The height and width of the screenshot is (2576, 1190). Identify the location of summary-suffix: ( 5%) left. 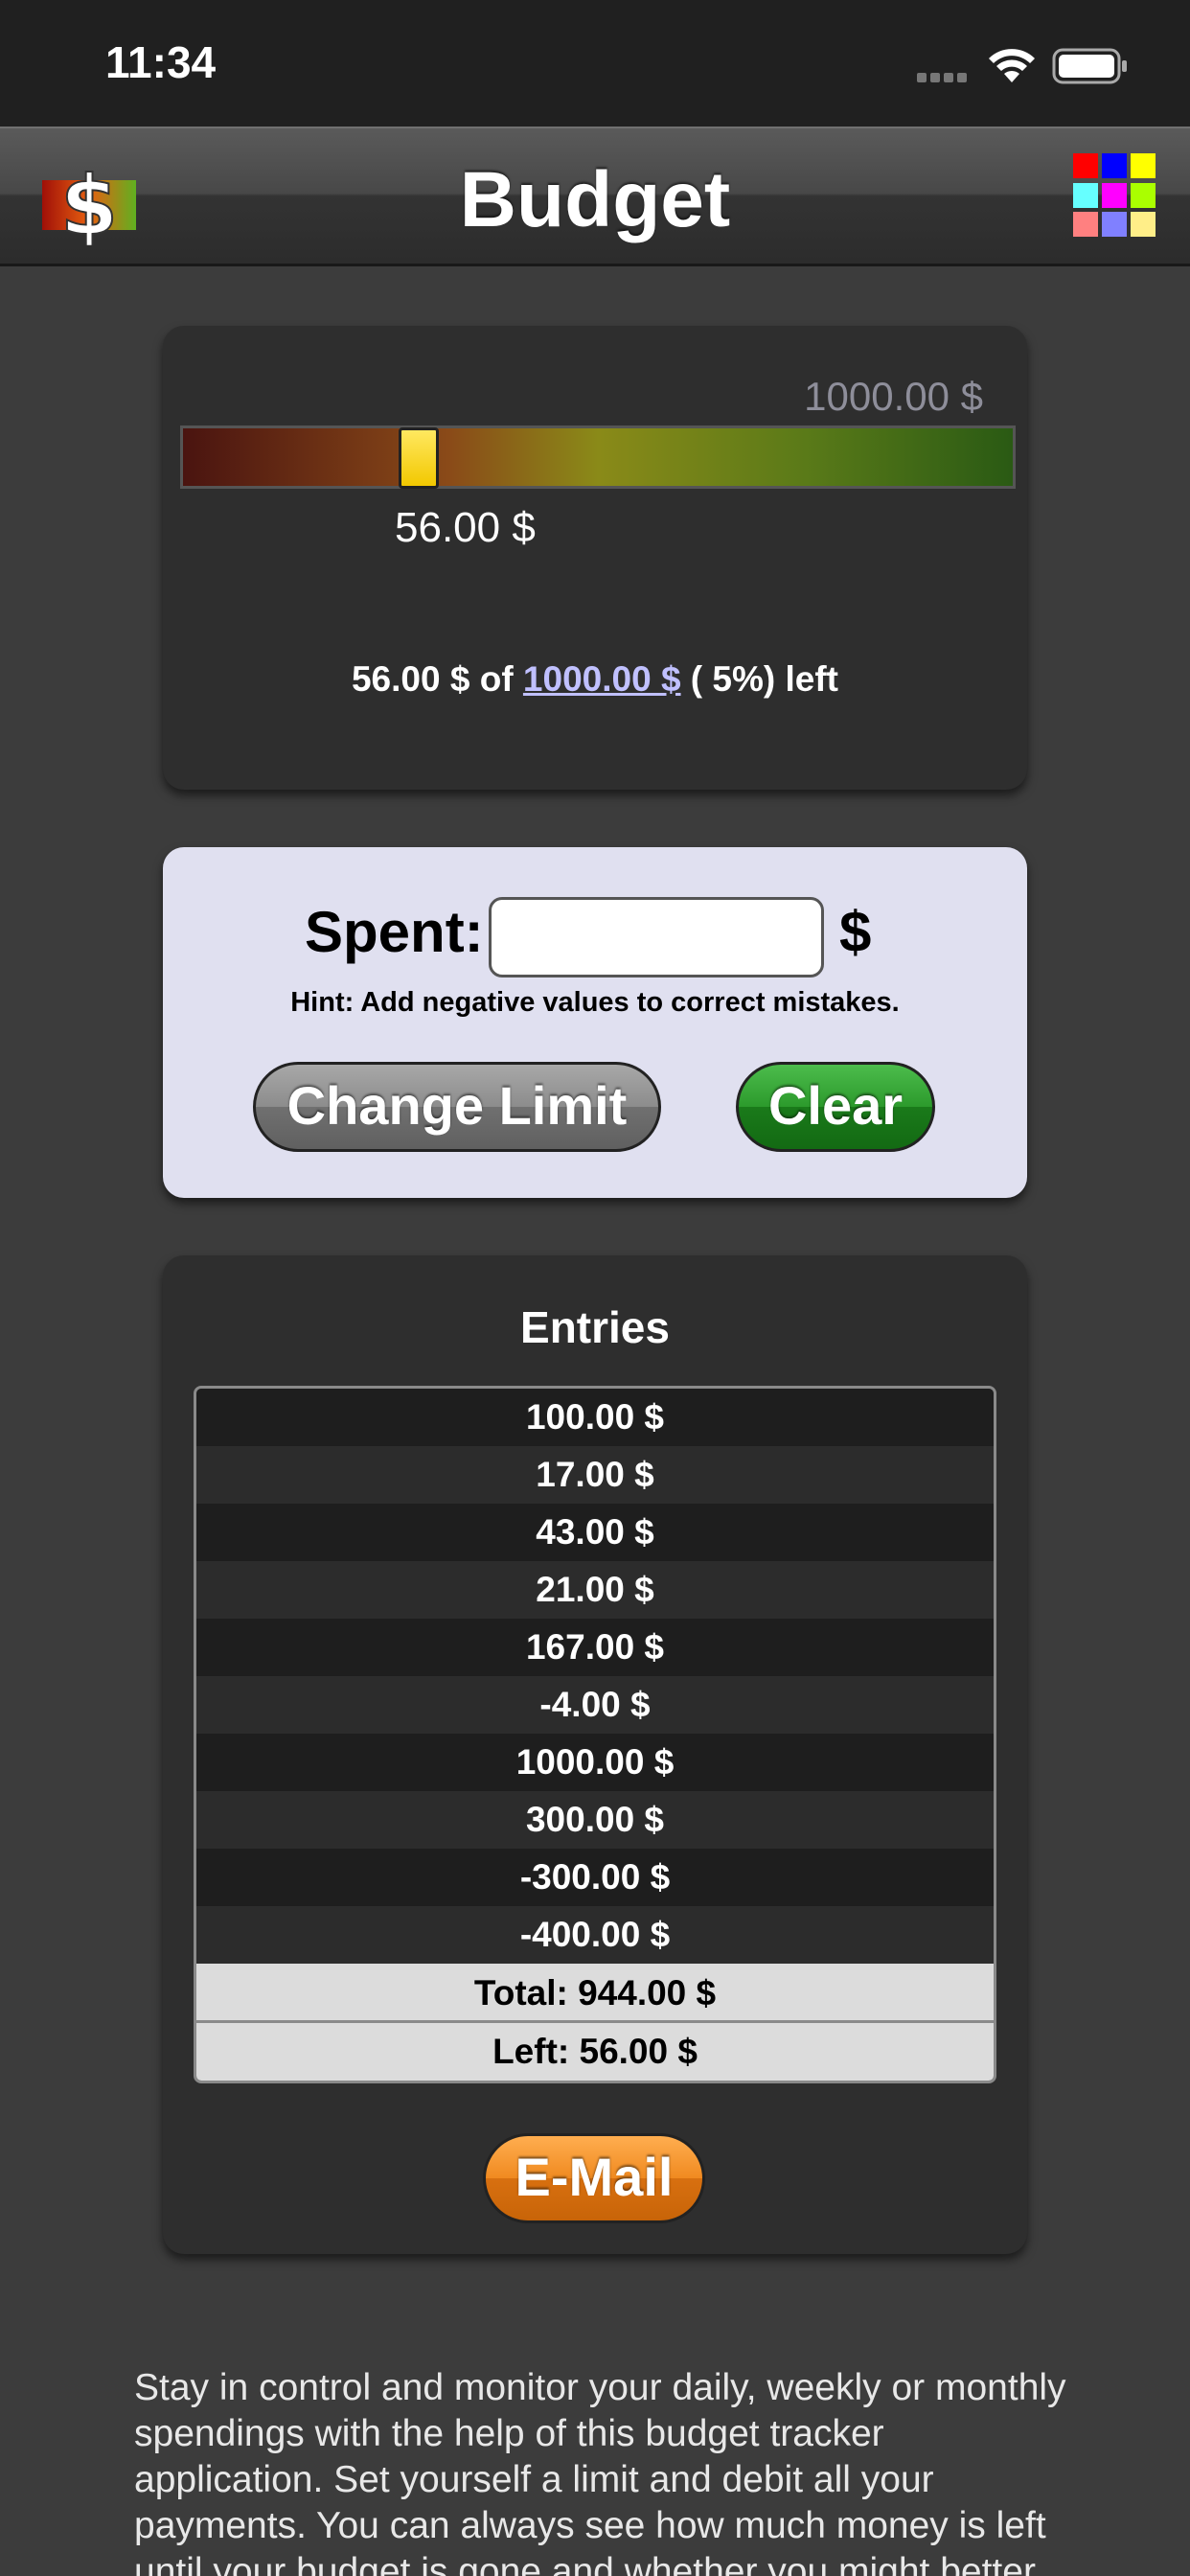
(759, 679).